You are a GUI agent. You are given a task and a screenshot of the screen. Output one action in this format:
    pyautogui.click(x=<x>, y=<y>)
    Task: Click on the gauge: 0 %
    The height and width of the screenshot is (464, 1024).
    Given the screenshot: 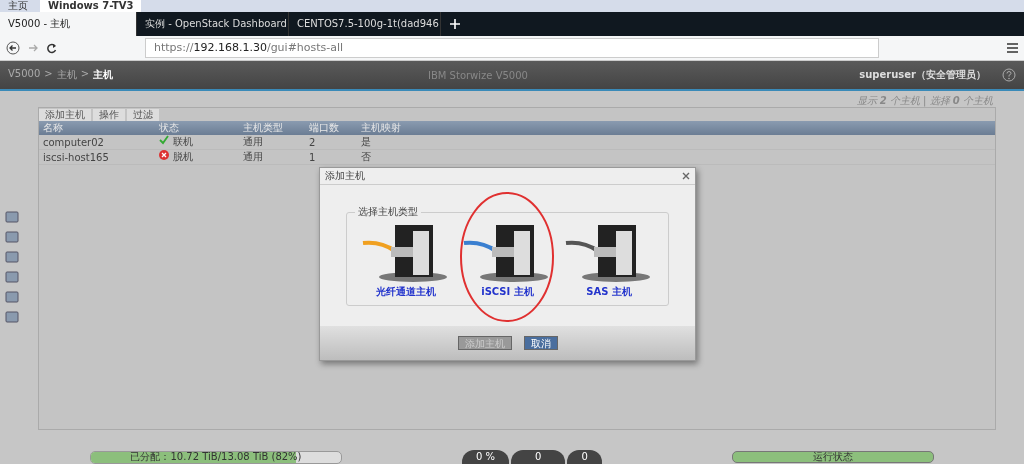 What is the action you would take?
    pyautogui.click(x=486, y=457)
    